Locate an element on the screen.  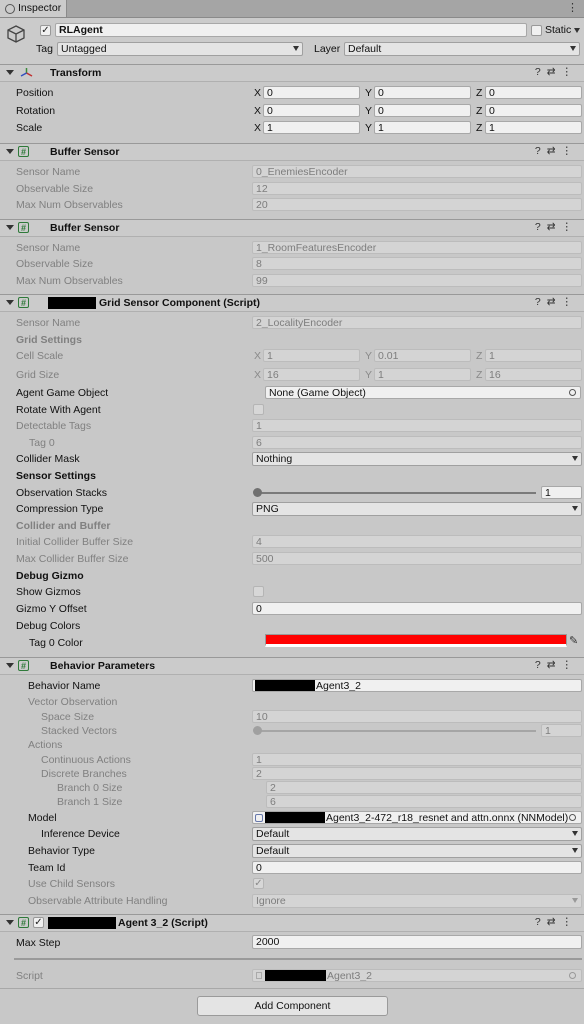
scale-y-field: 1 is located at coordinates (422, 127).